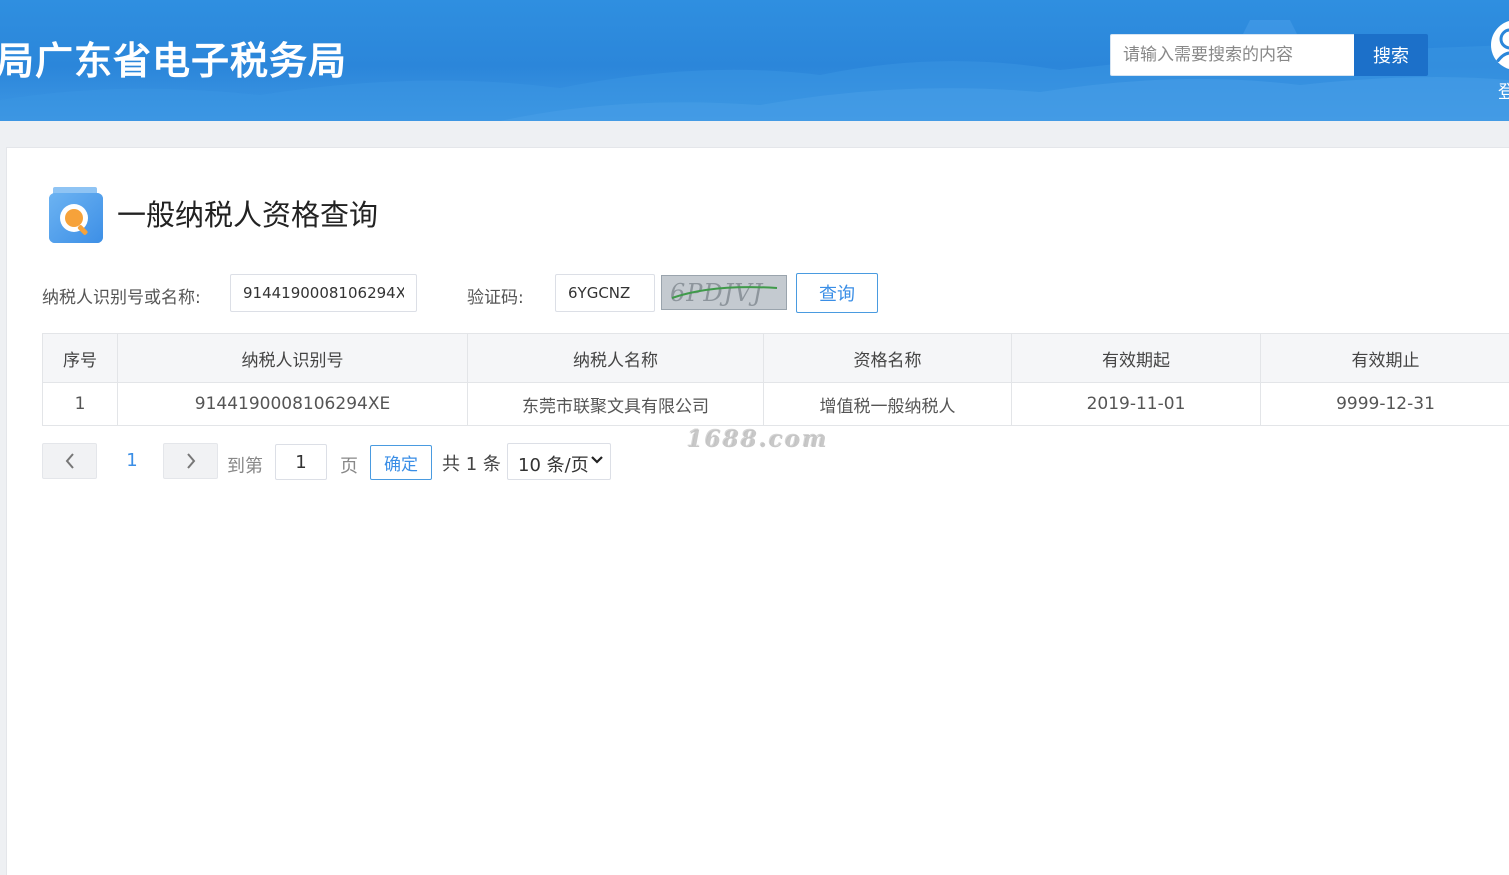  Describe the element at coordinates (887, 404) in the screenshot. I see `cell-qualification: 增值税一般纳税人` at that location.